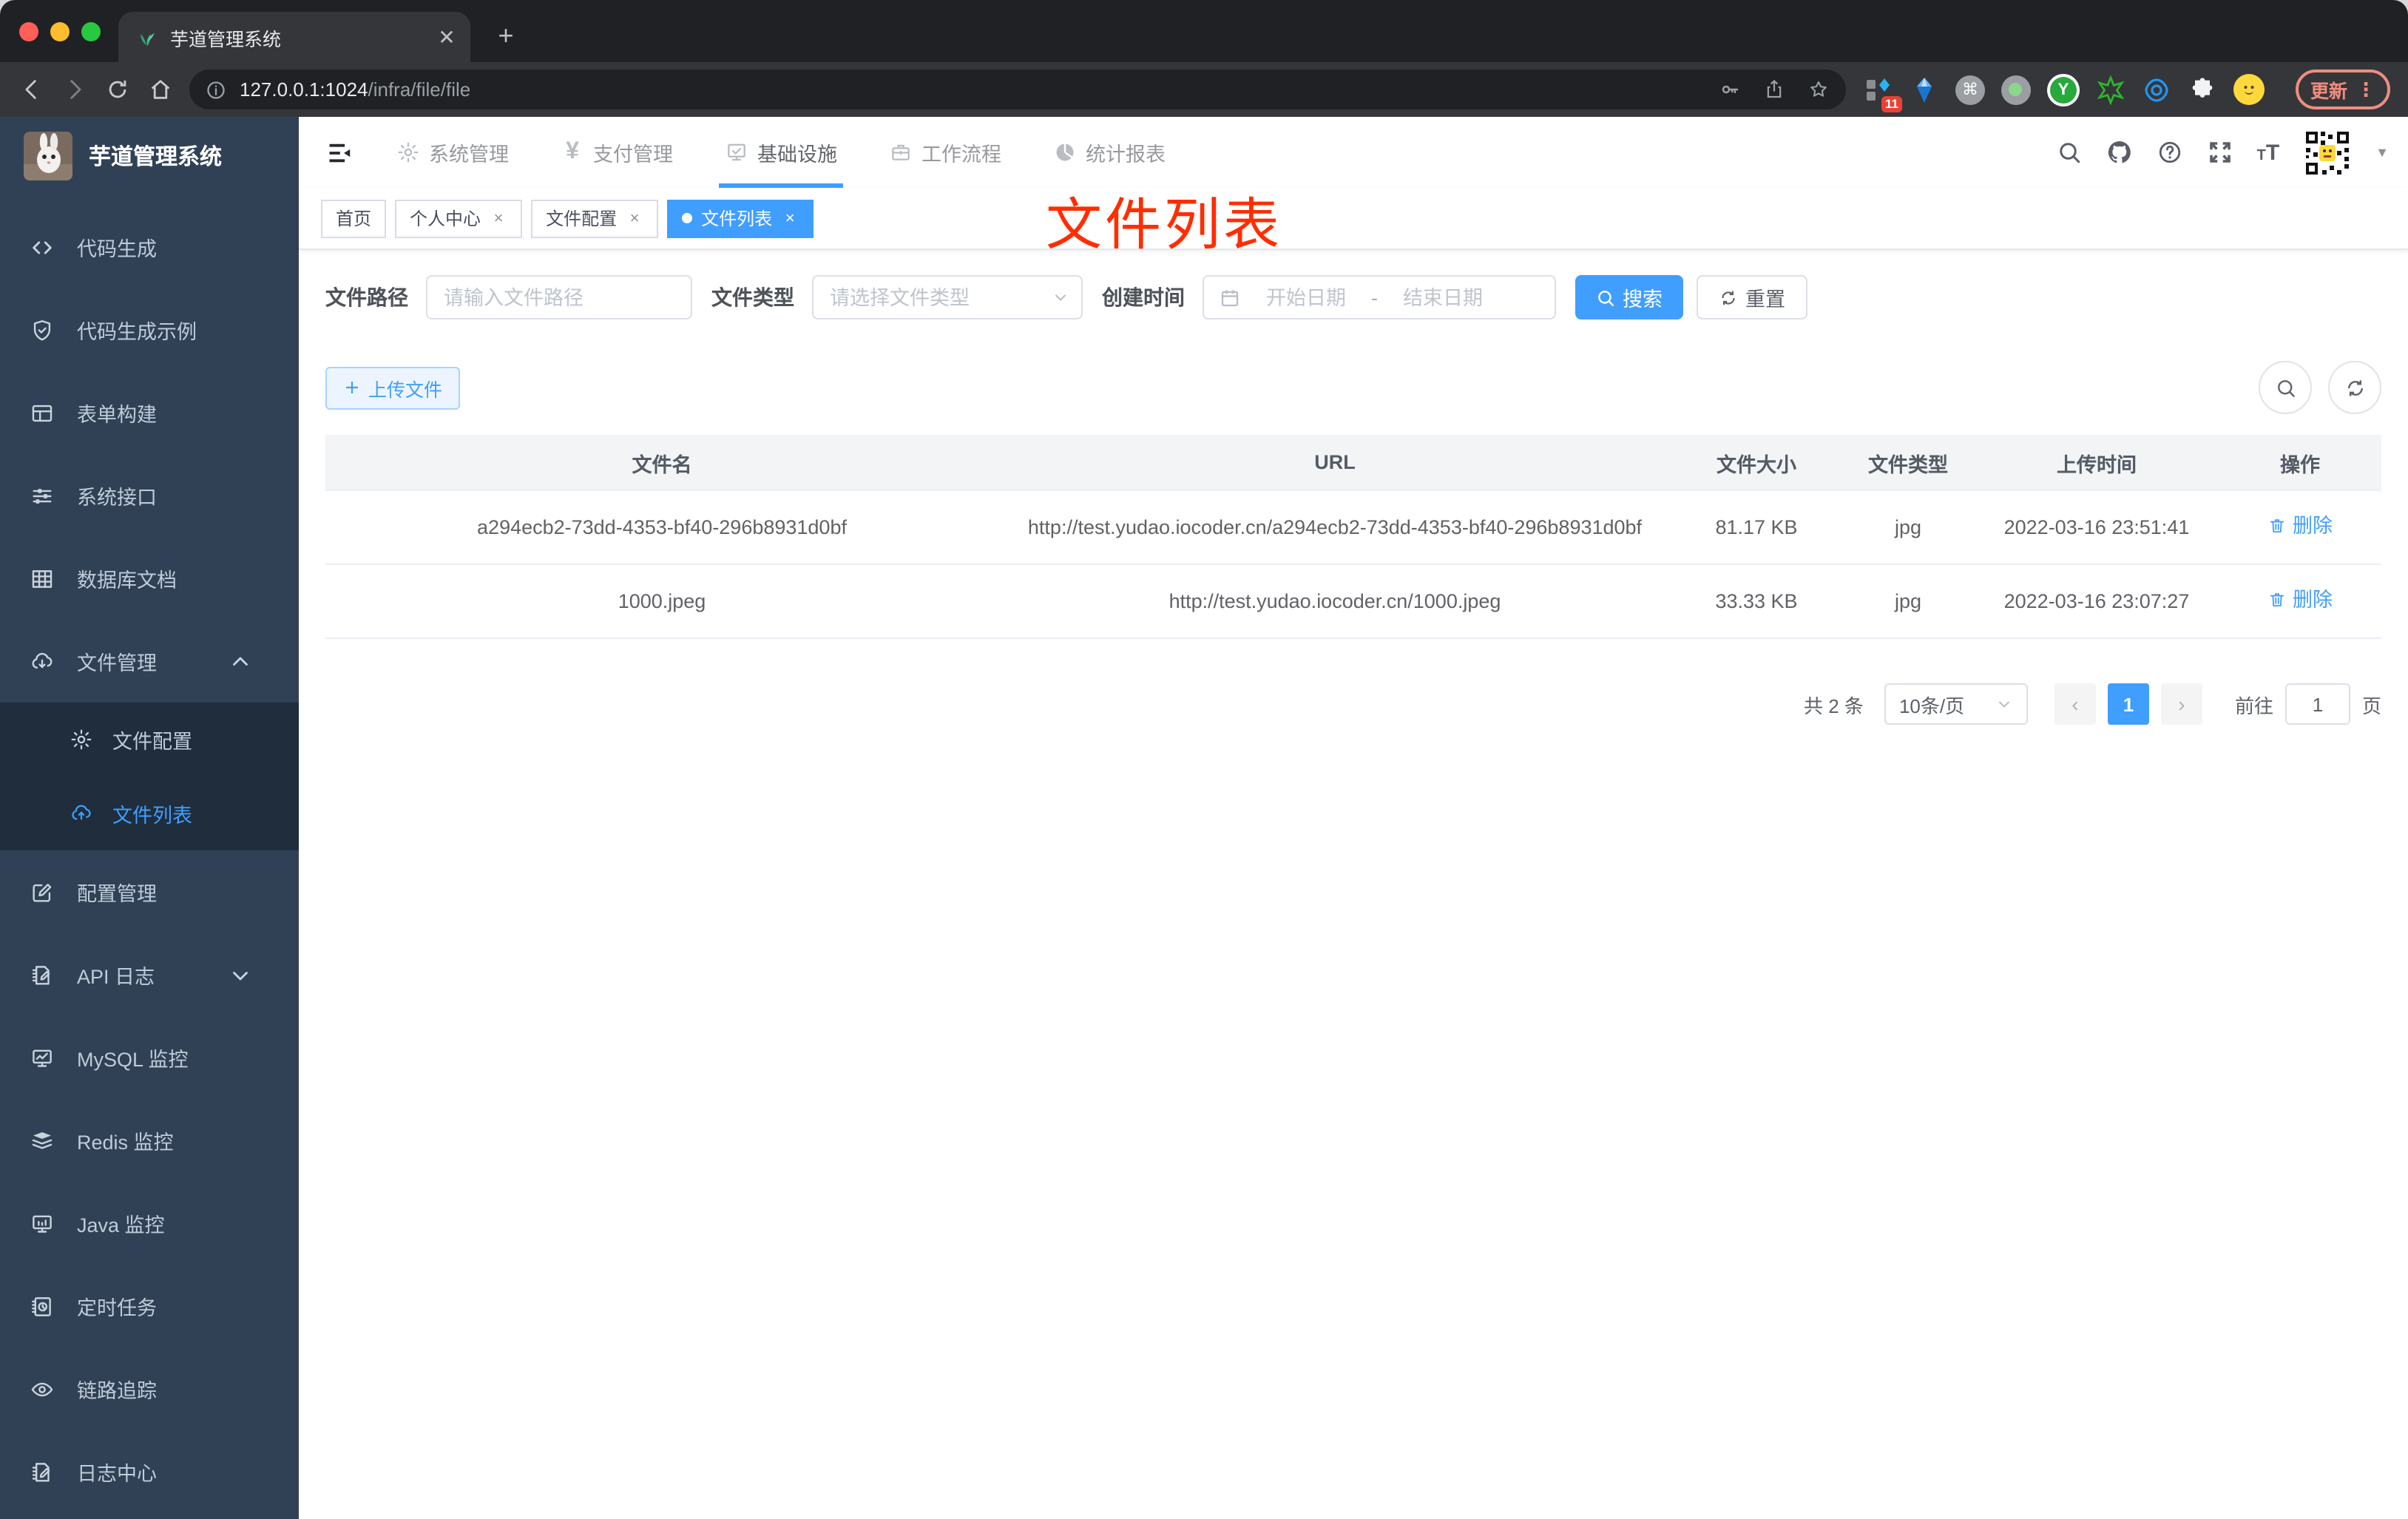 This screenshot has height=1519, width=2408. I want to click on sidebar-item-label: 表单构建, so click(117, 415).